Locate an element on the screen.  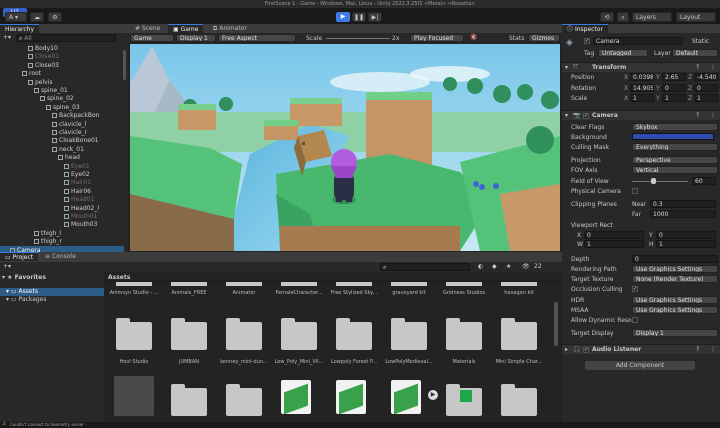
play-focused-dropdown: Play Focused is located at coordinates (437, 38).